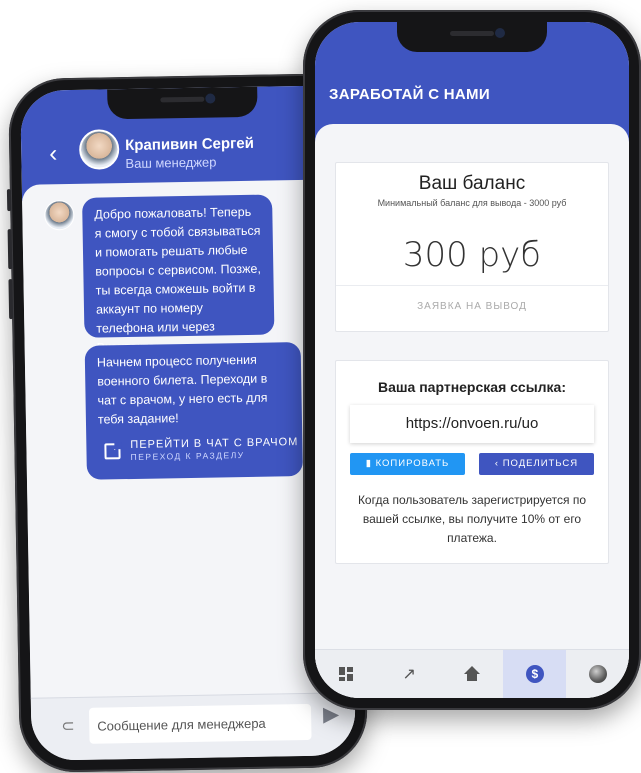 Image resolution: width=641 pixels, height=773 pixels. What do you see at coordinates (171, 163) in the screenshot?
I see `manager-role: Ваш менеджер` at bounding box center [171, 163].